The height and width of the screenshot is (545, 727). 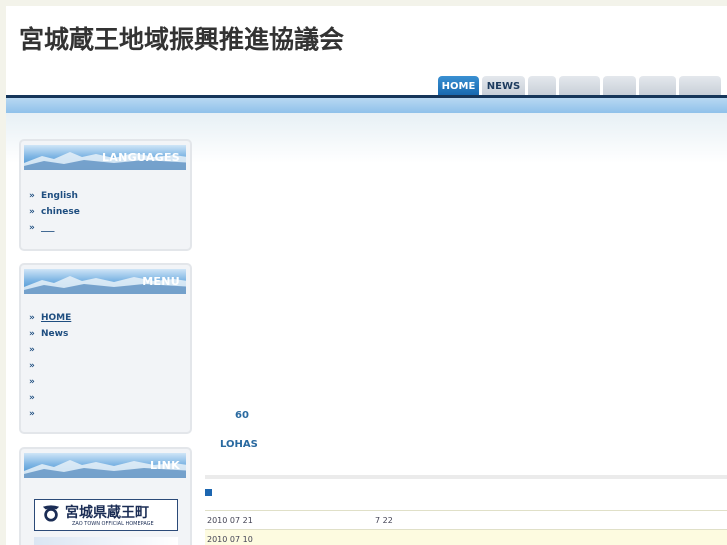 I want to click on language-item-english: » English, so click(x=109, y=196).